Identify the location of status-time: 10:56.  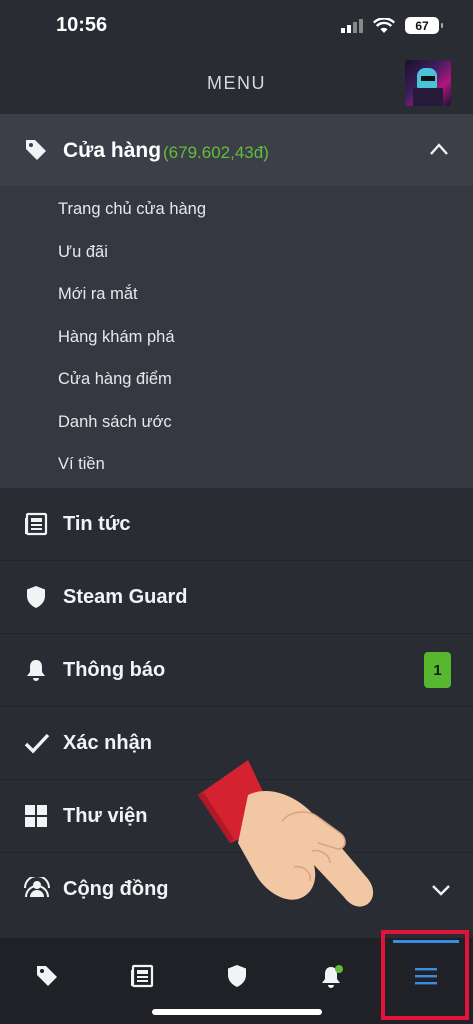
(82, 25).